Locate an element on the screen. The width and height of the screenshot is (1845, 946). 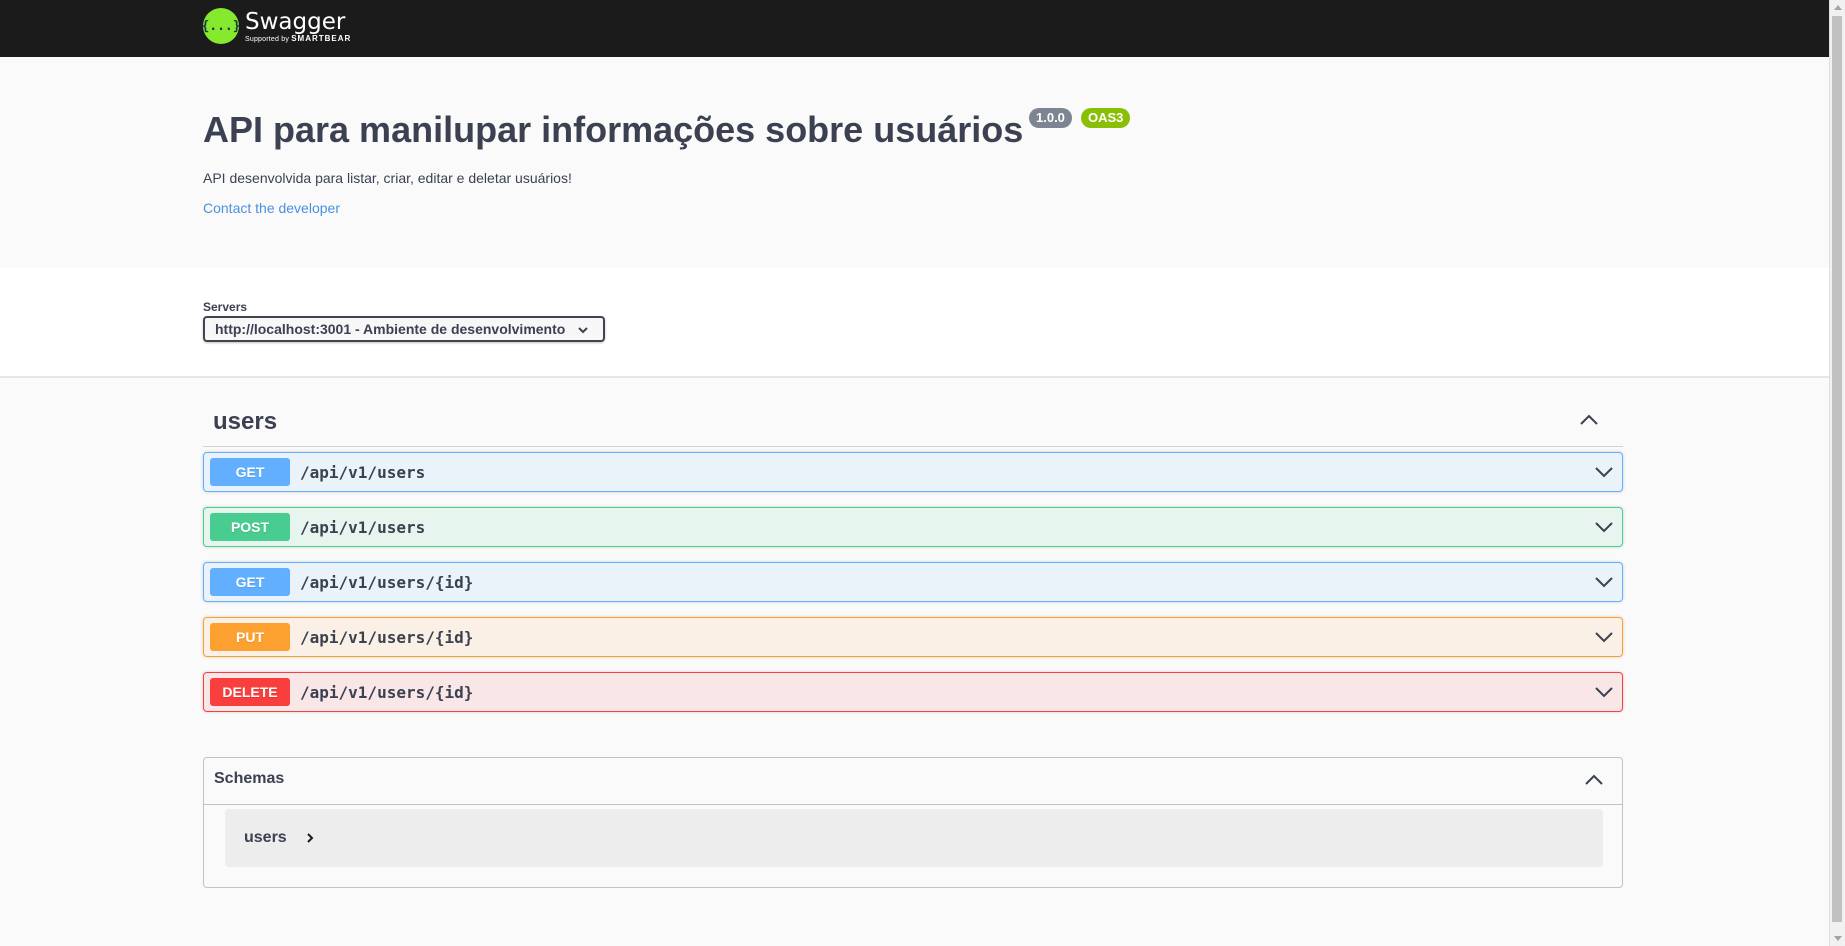
method-badge: POST is located at coordinates (250, 527).